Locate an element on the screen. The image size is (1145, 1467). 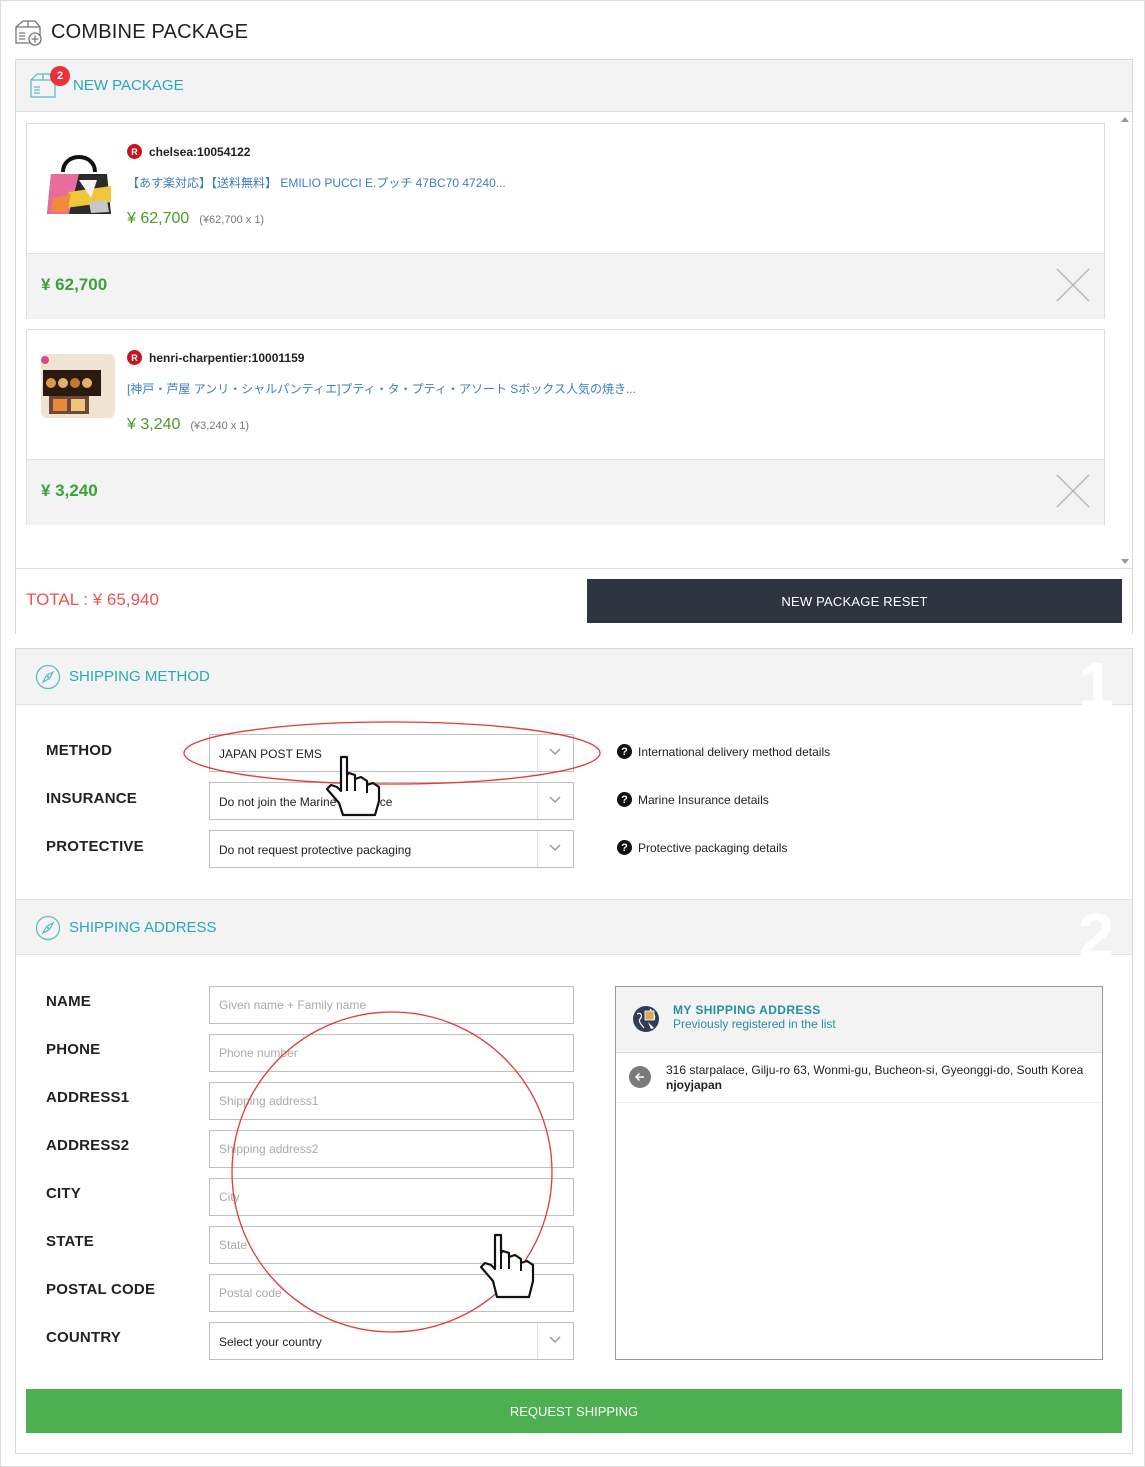
city-label: CITY is located at coordinates (63, 1193).